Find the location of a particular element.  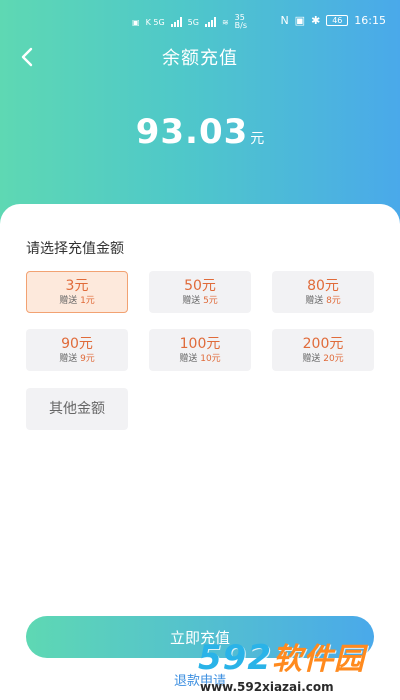

option-bonus: 赠送 8元 is located at coordinates (323, 300).